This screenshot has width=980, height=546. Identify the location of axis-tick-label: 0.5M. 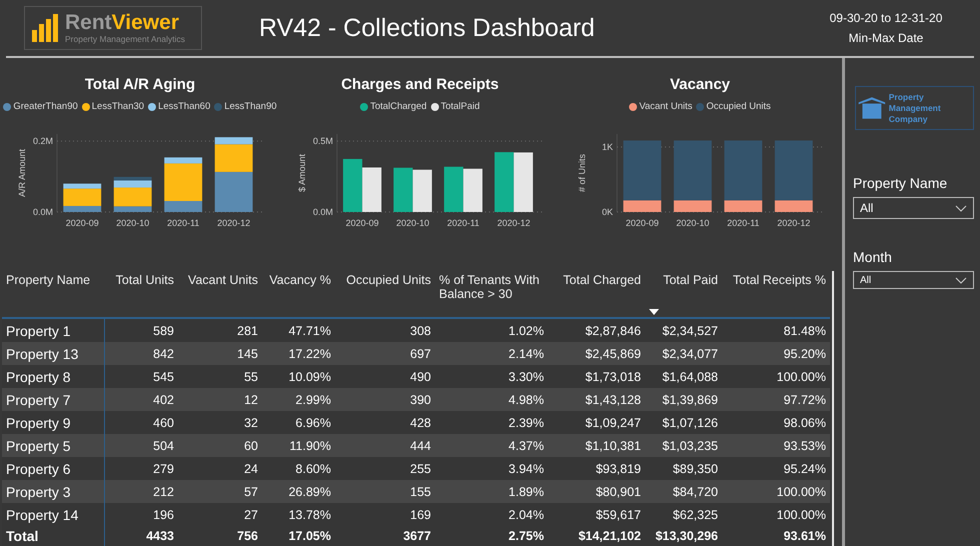
(322, 141).